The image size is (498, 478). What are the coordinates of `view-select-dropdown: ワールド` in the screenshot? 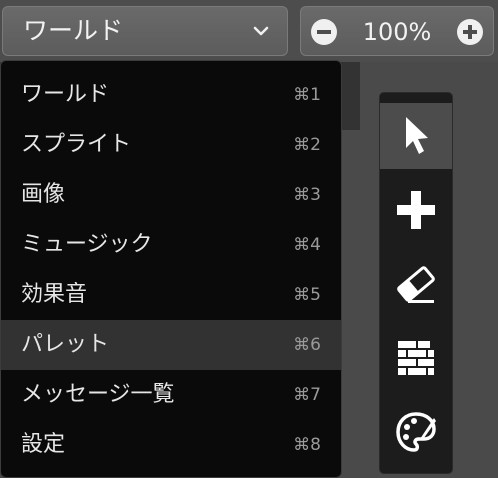 It's located at (145, 31).